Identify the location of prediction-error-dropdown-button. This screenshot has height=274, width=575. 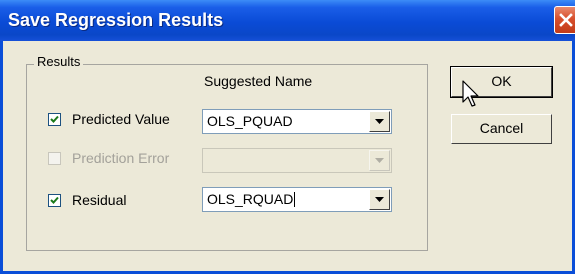
(379, 160).